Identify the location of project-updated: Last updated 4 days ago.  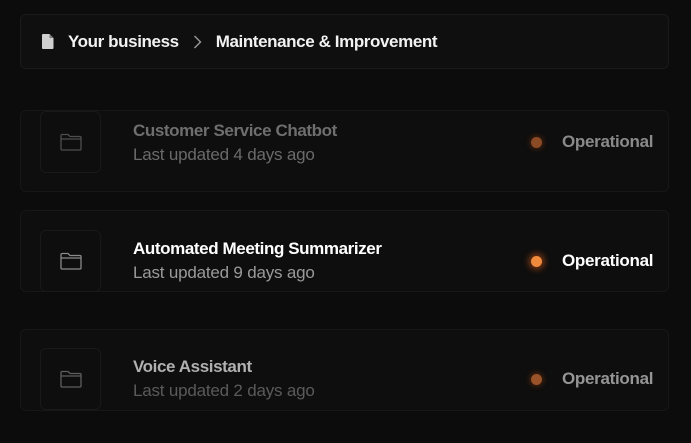
(224, 154).